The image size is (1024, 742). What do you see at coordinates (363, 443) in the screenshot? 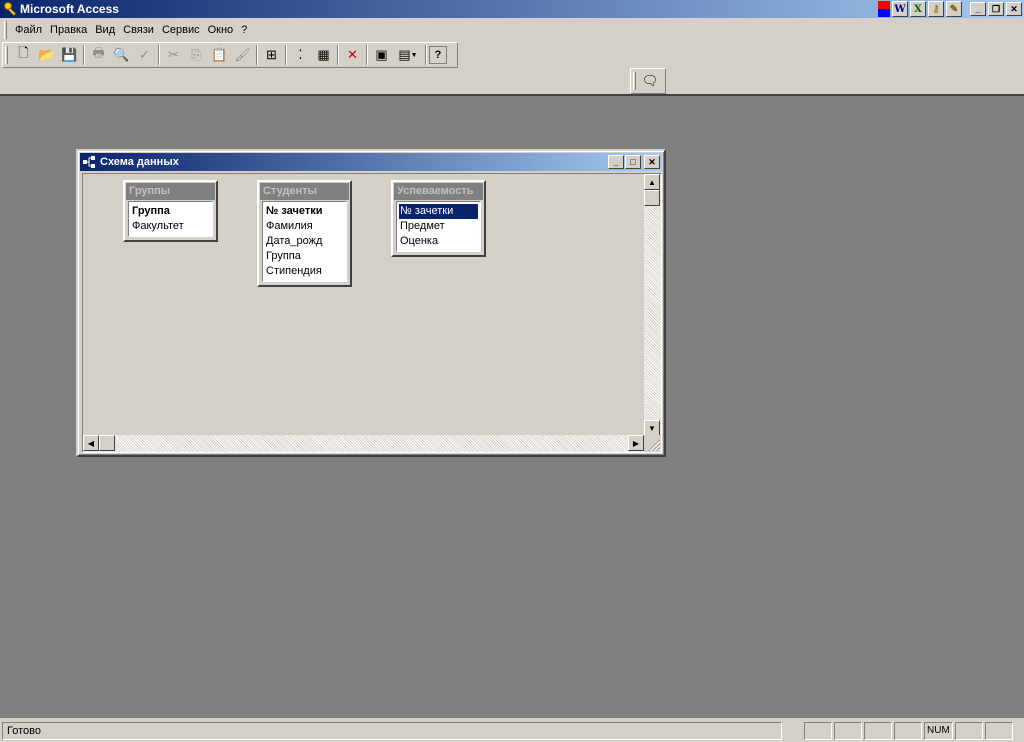
I see `horizontal-scrollbar: ◀ ▶` at bounding box center [363, 443].